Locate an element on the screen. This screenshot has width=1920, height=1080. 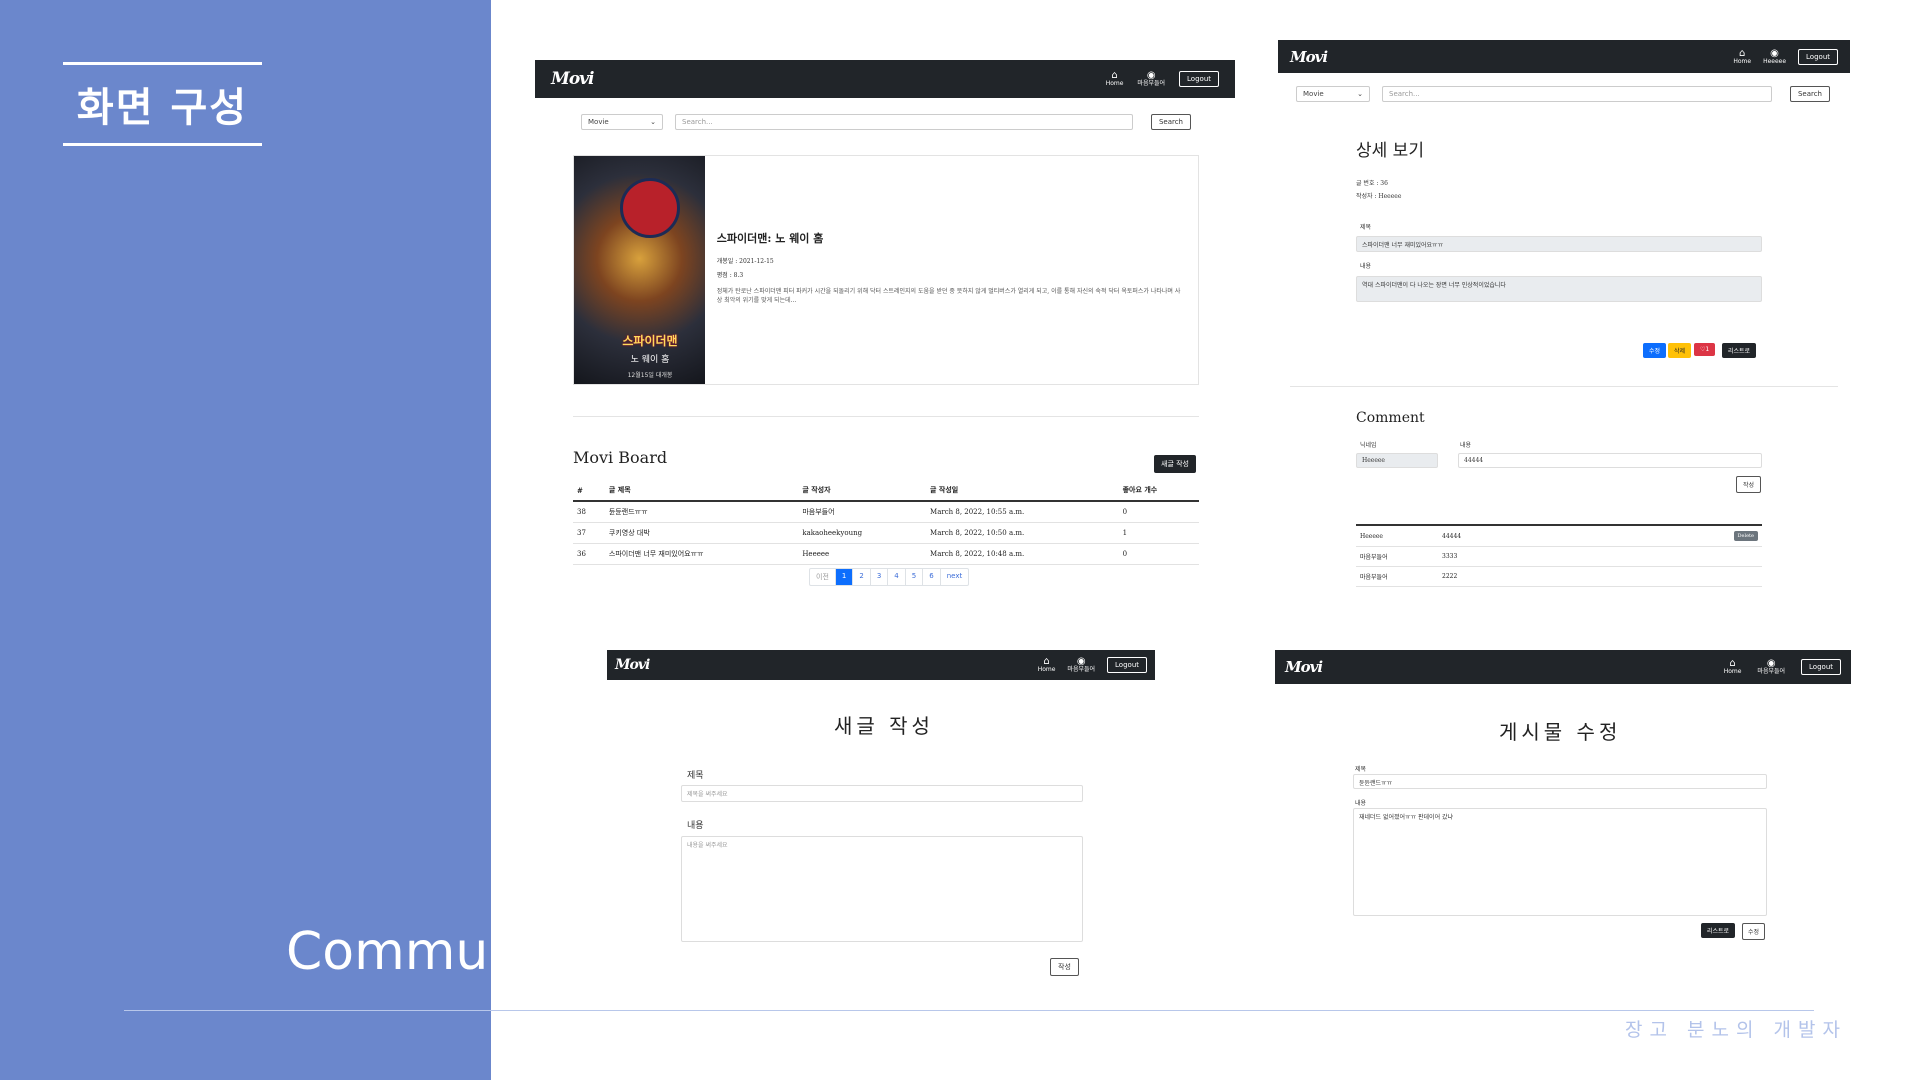
page-link: 2 is located at coordinates (860, 577).